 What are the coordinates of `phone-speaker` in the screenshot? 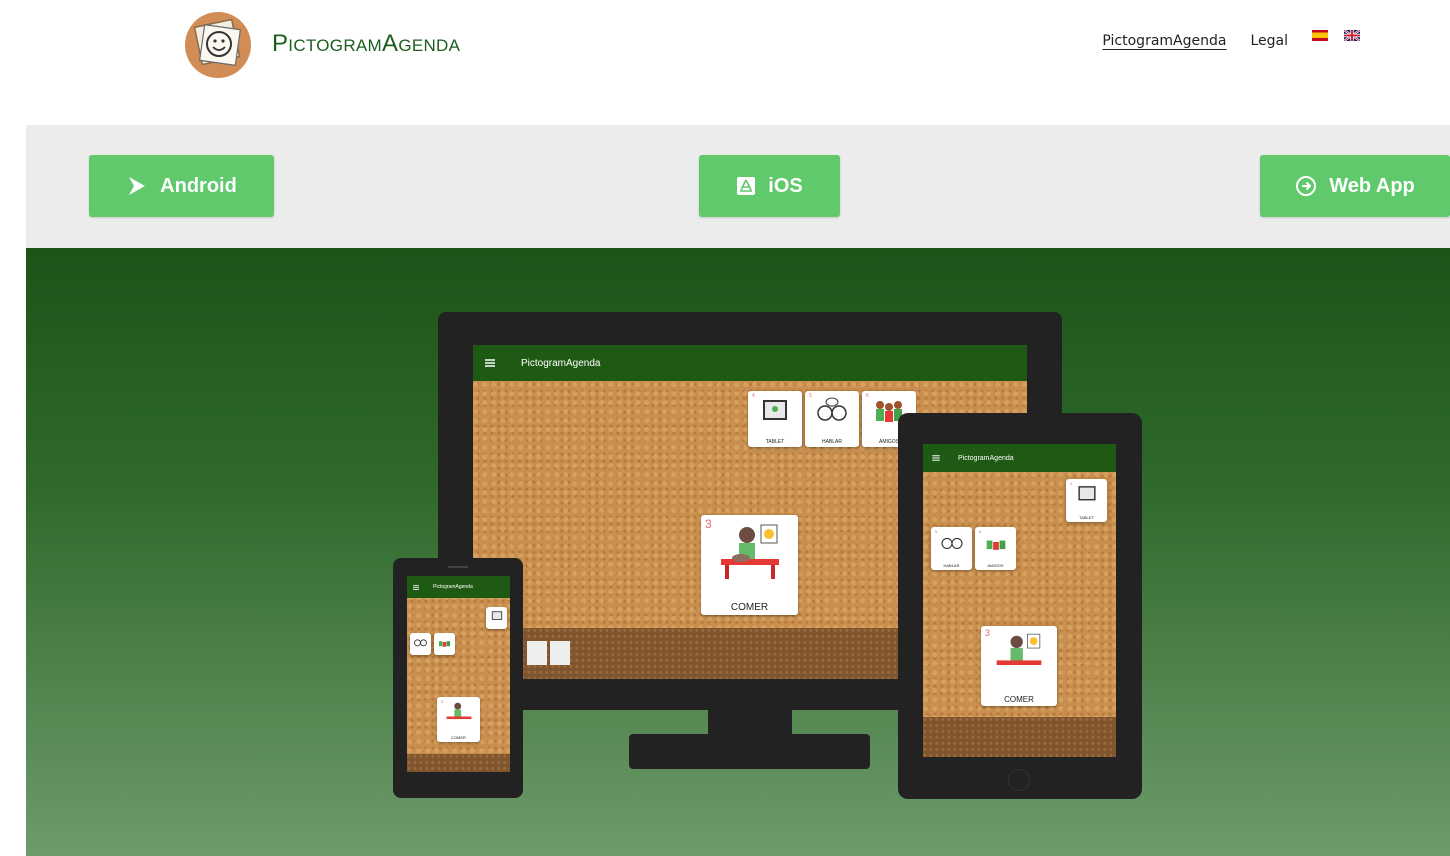 It's located at (458, 567).